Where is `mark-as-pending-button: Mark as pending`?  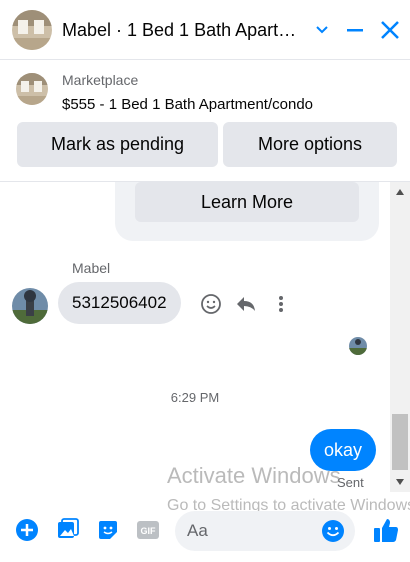
mark-as-pending-button: Mark as pending is located at coordinates (117, 144).